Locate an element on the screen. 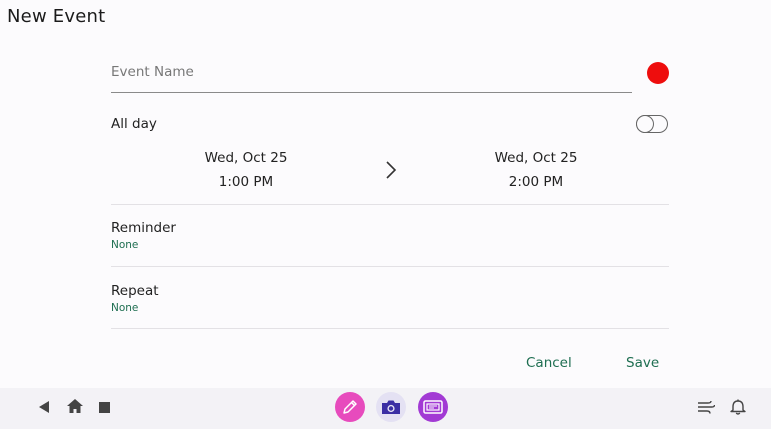 The image size is (771, 429). screenshot-icon is located at coordinates (433, 407).